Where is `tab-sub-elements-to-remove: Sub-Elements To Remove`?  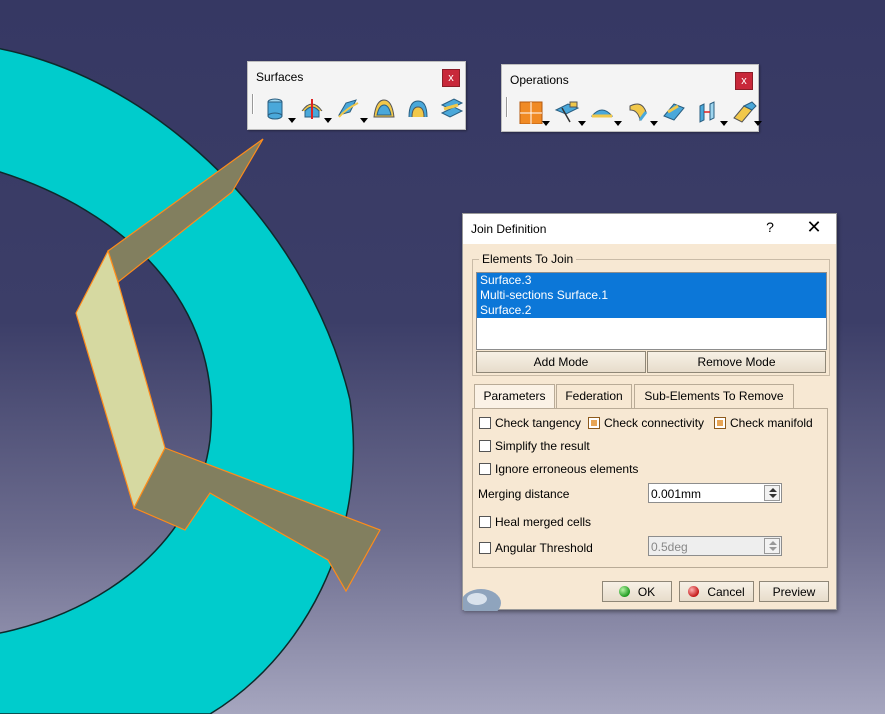
tab-sub-elements-to-remove: Sub-Elements To Remove is located at coordinates (714, 396).